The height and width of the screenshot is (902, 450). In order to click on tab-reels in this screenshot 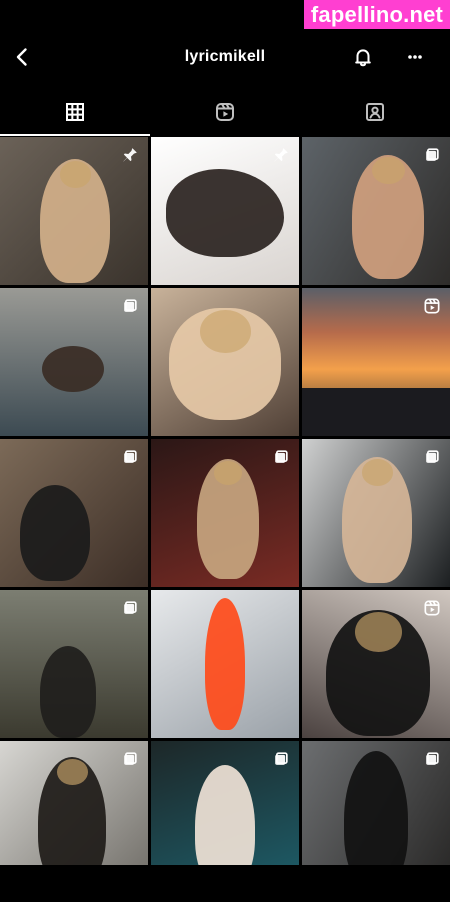, I will do `click(225, 114)`.